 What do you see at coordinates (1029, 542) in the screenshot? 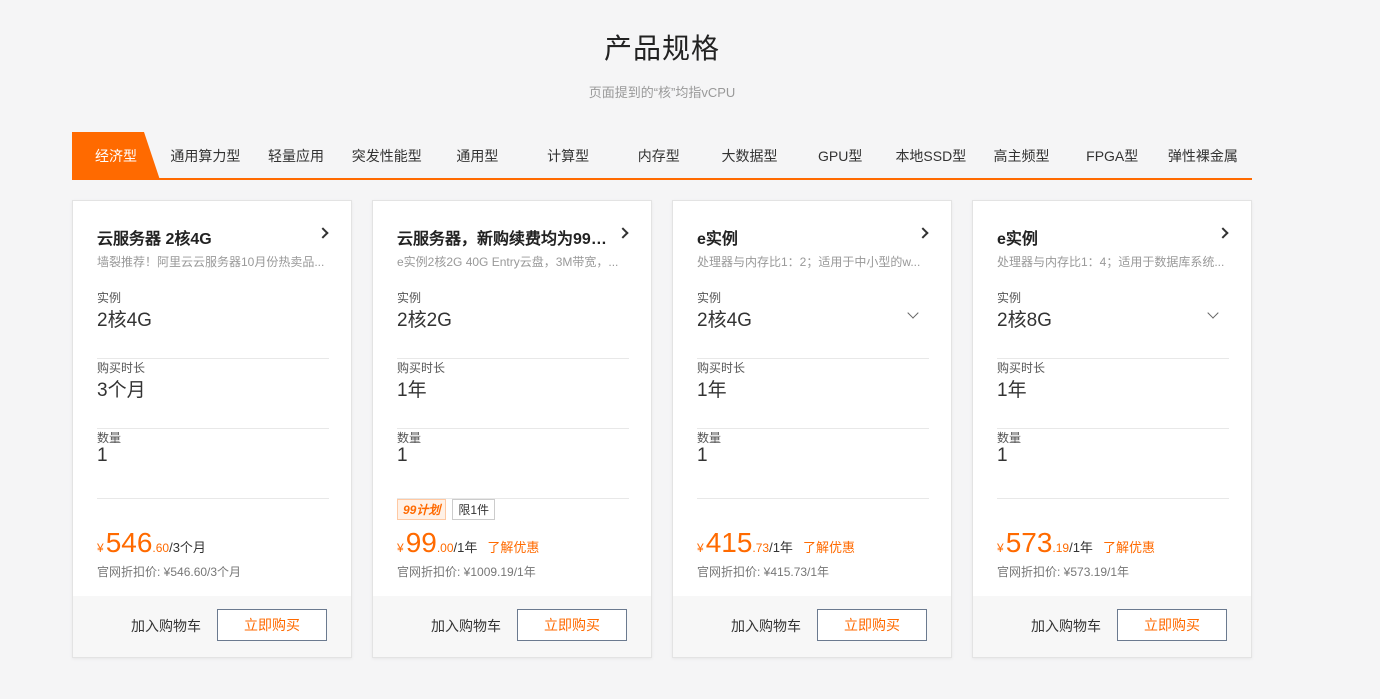
I see `price-integer: 573` at bounding box center [1029, 542].